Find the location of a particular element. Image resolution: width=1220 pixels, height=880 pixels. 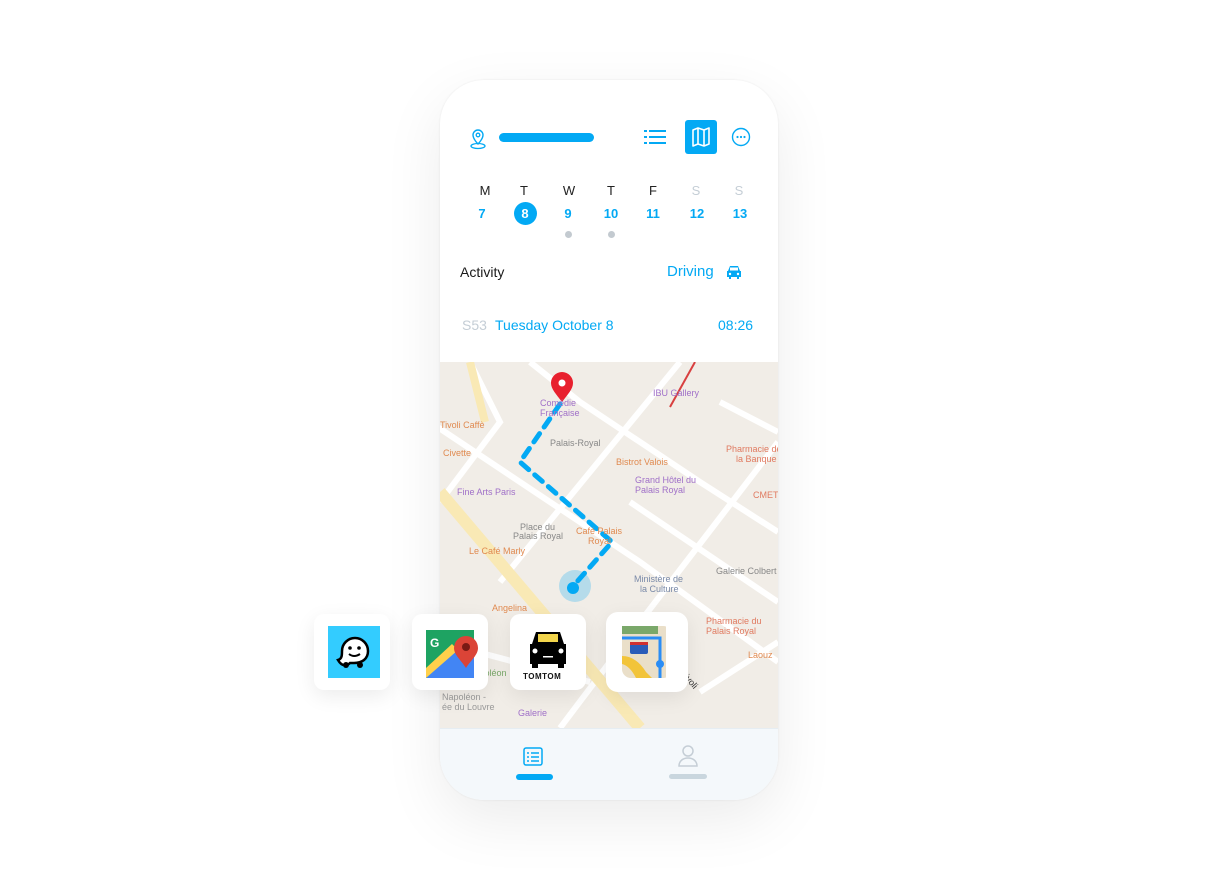

tomtom-logo-text: TOMTOM is located at coordinates (542, 676).